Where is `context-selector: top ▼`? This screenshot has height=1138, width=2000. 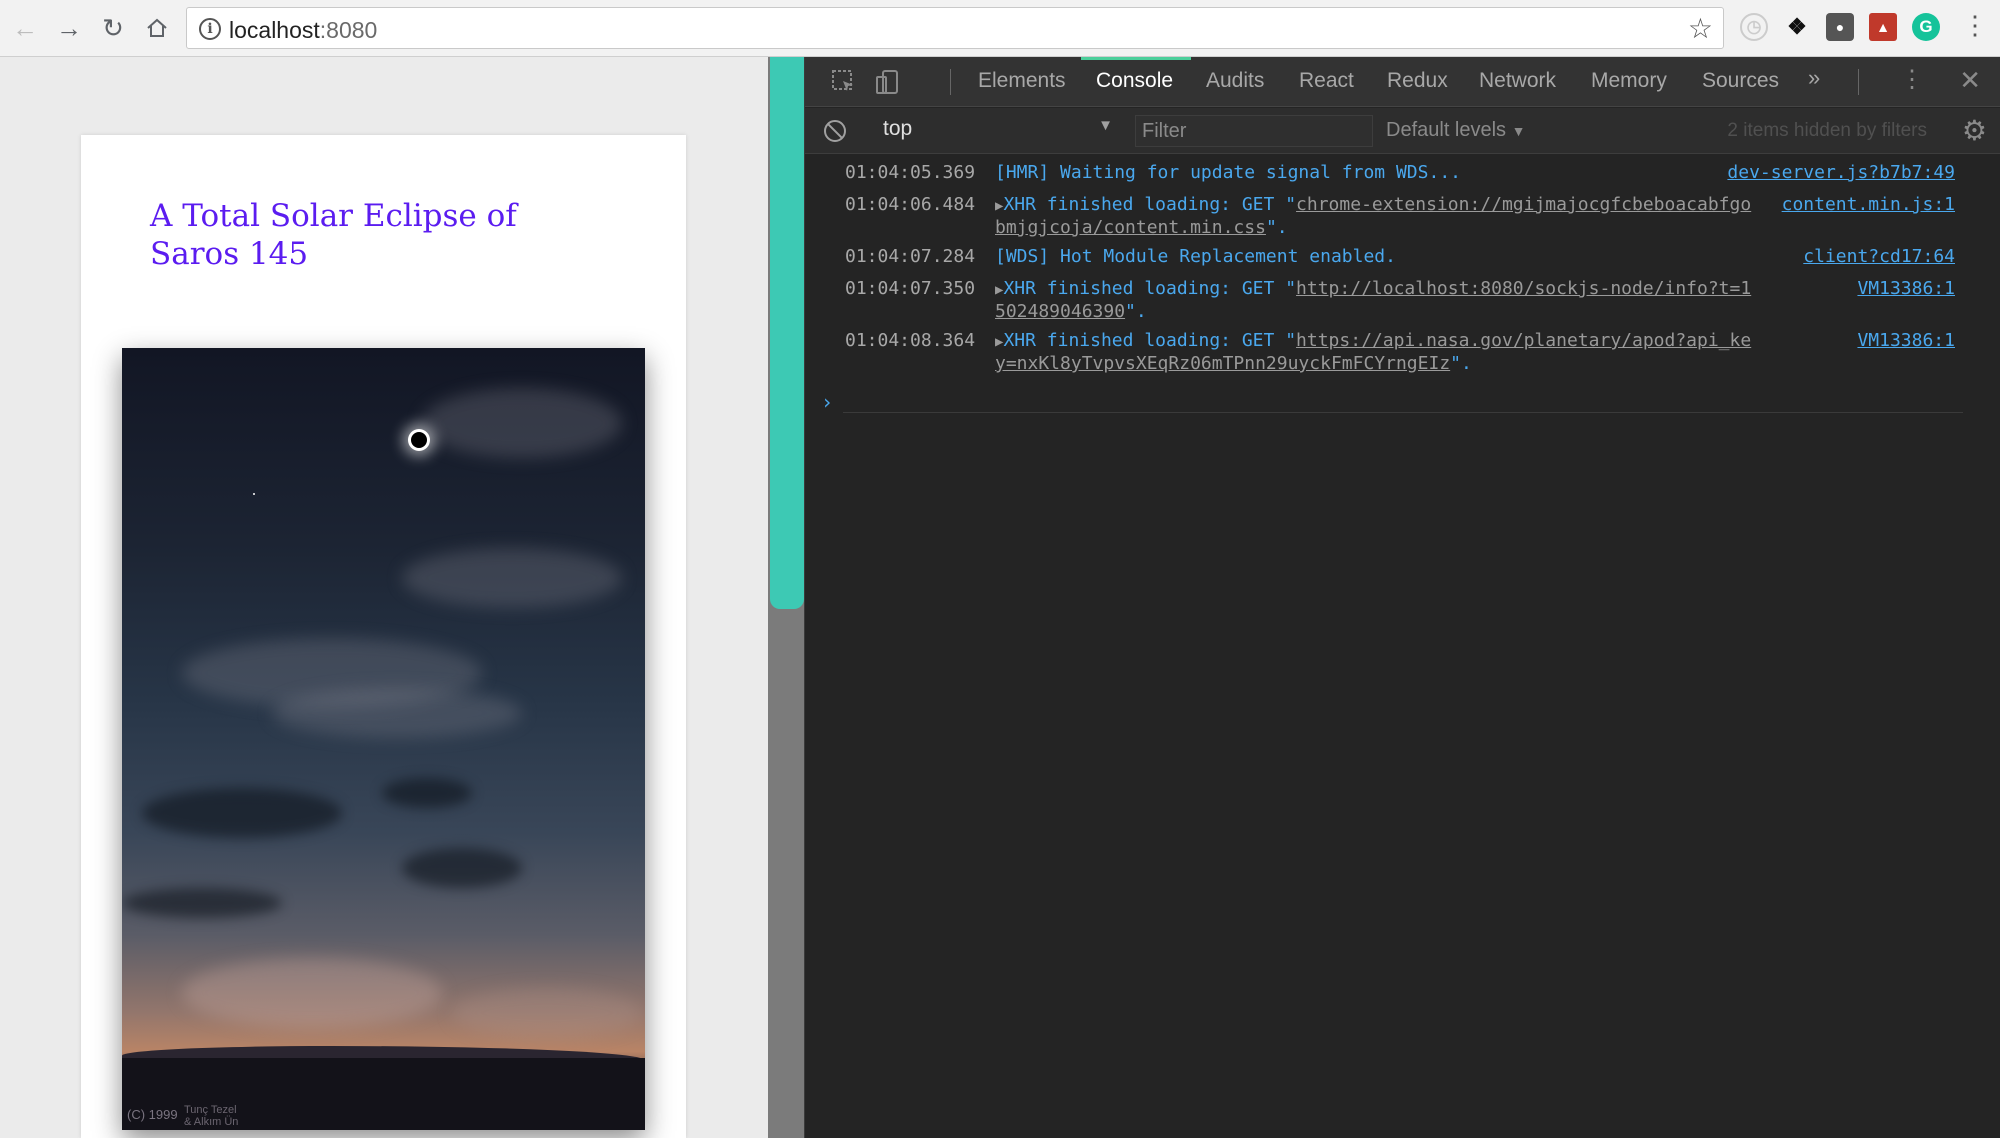
context-selector: top ▼ is located at coordinates (998, 131).